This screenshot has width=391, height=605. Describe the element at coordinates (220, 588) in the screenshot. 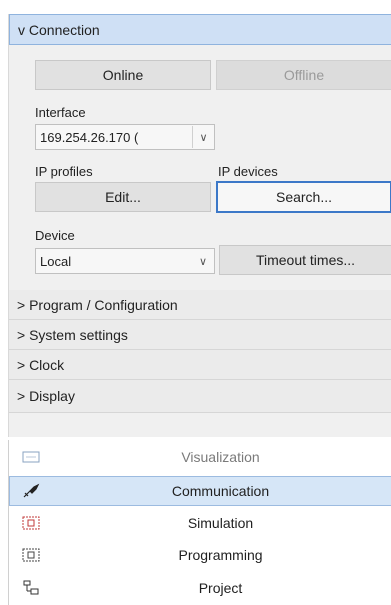

I see `display-item-label: Project` at that location.